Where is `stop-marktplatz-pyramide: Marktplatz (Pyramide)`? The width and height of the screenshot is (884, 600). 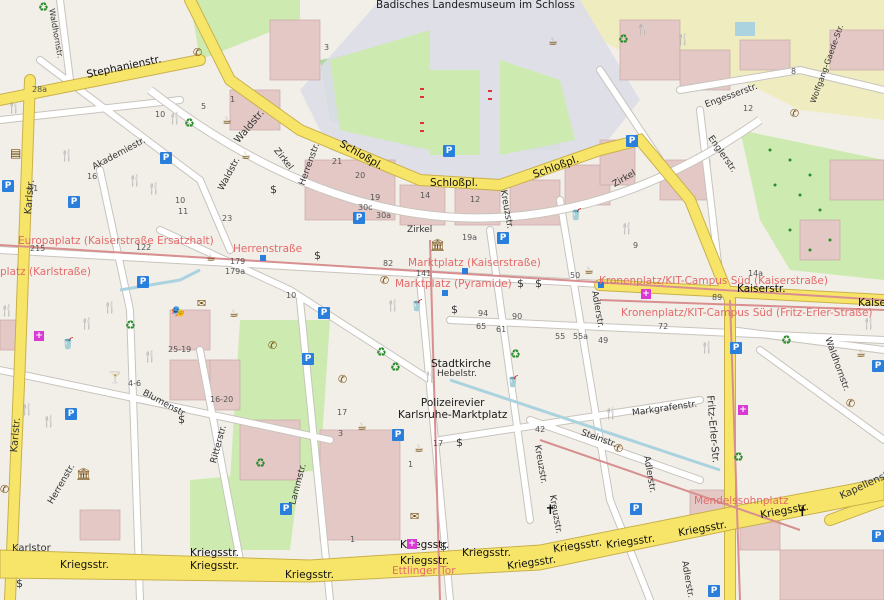
stop-marktplatz-pyramide: Marktplatz (Pyramide) is located at coordinates (453, 284).